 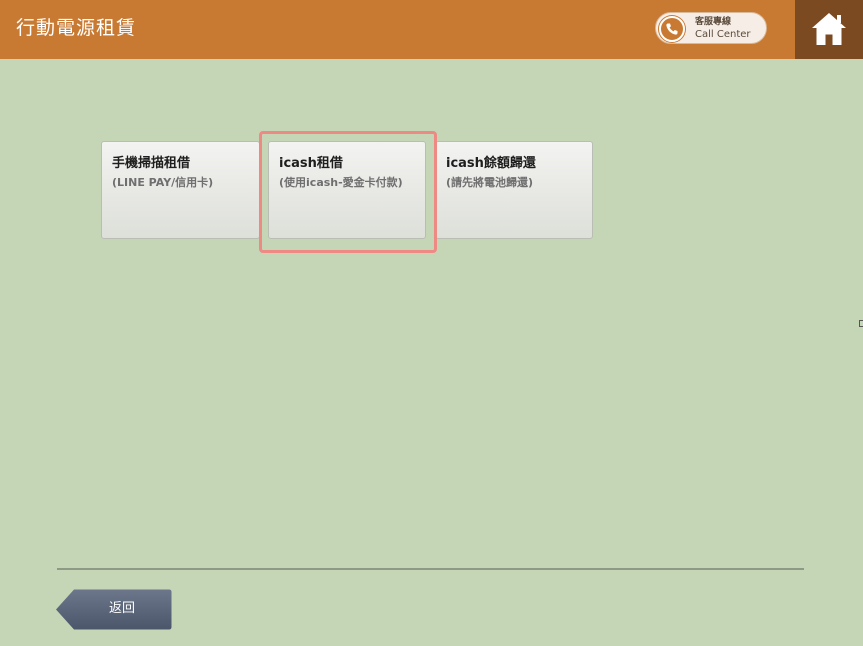 What do you see at coordinates (713, 22) in the screenshot?
I see `call-center-label-cn: 客服專線` at bounding box center [713, 22].